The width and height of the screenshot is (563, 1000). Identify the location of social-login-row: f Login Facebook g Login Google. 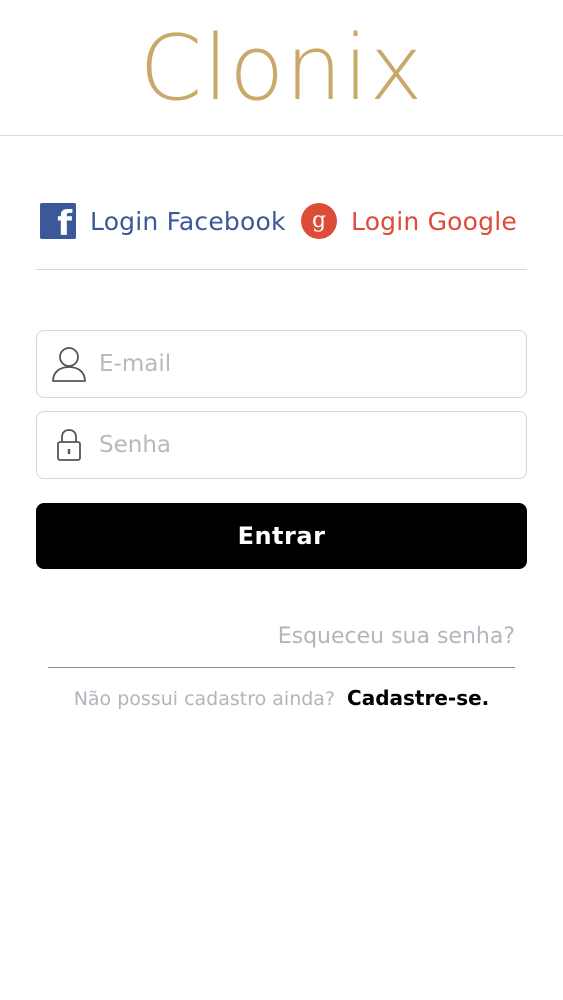
(281, 221).